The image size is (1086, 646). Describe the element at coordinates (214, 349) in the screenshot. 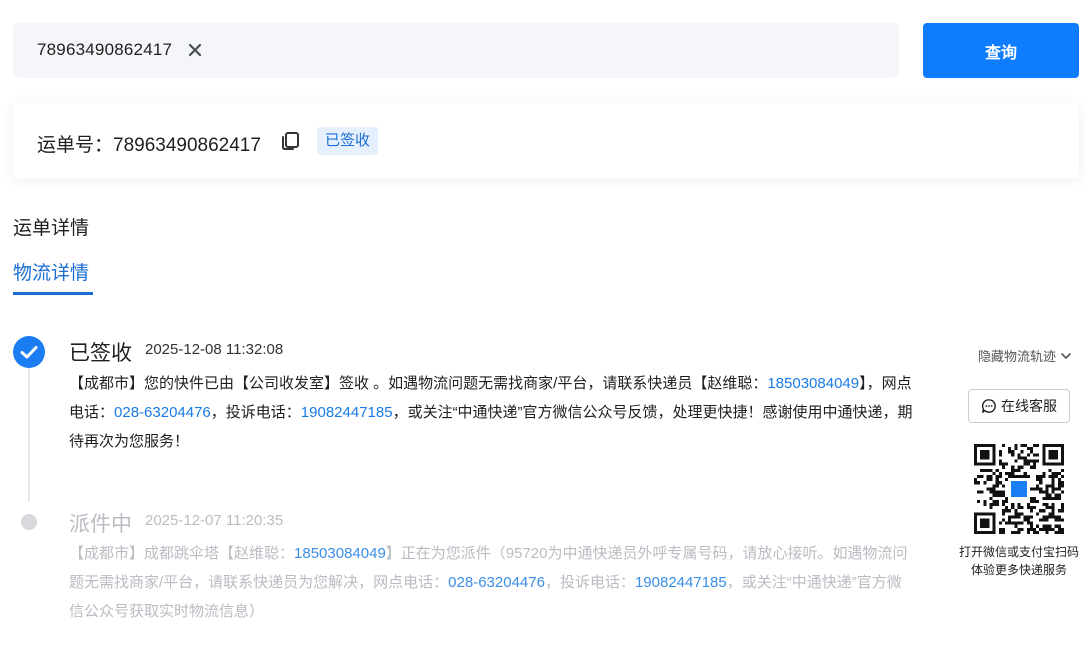

I see `event-time: 2025-12-08 11:32:08` at that location.